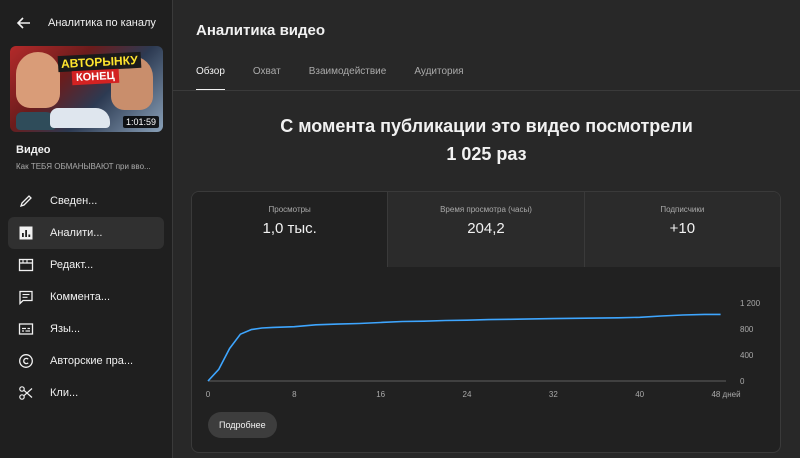  Describe the element at coordinates (747, 329) in the screenshot. I see `y-tick-label: 800` at that location.